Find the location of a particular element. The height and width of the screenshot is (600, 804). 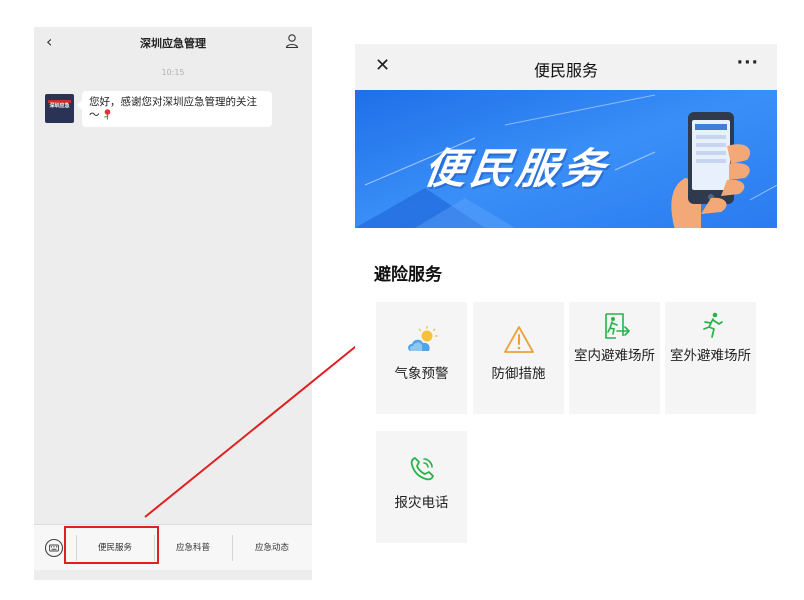

bubble-tail is located at coordinates (79, 105).